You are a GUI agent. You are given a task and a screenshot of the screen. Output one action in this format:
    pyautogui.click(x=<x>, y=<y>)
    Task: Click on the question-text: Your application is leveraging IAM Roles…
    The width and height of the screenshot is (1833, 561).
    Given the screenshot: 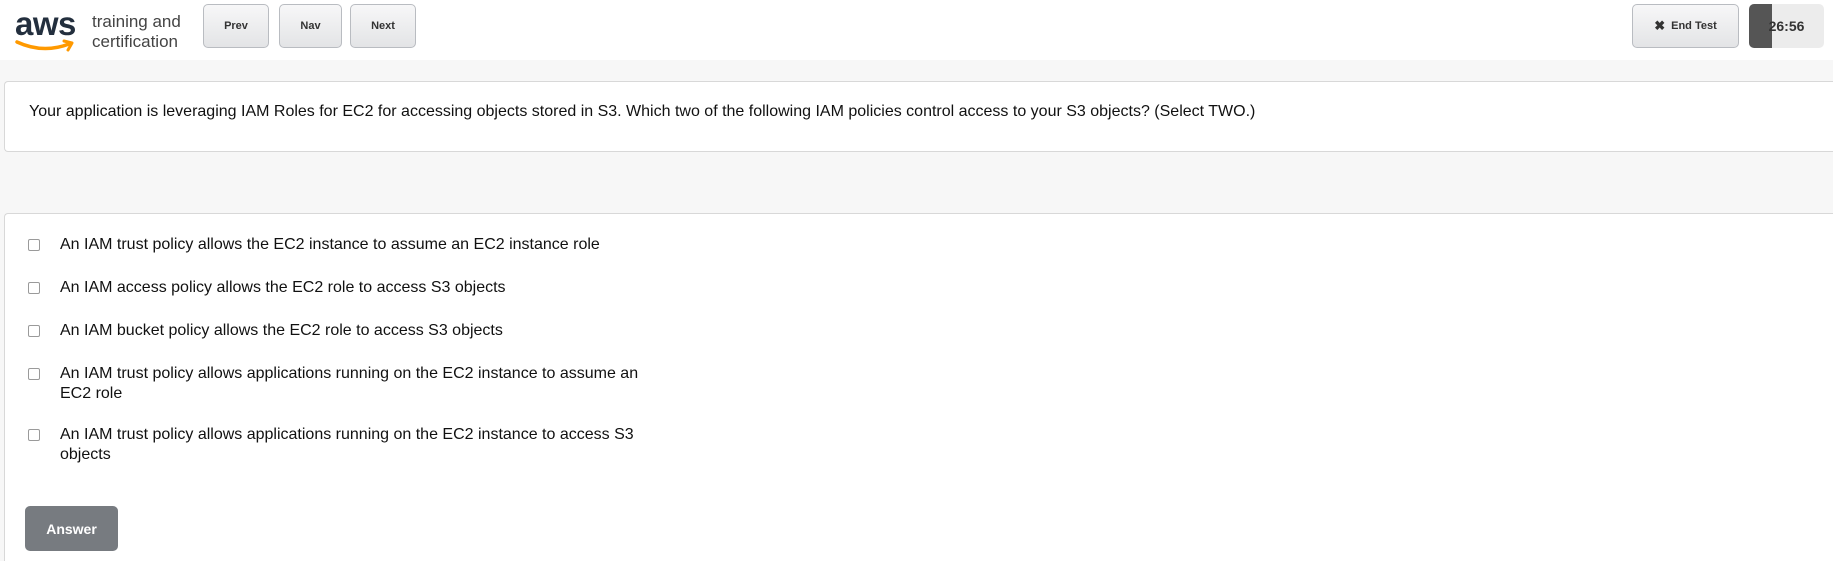 What is the action you would take?
    pyautogui.click(x=642, y=111)
    